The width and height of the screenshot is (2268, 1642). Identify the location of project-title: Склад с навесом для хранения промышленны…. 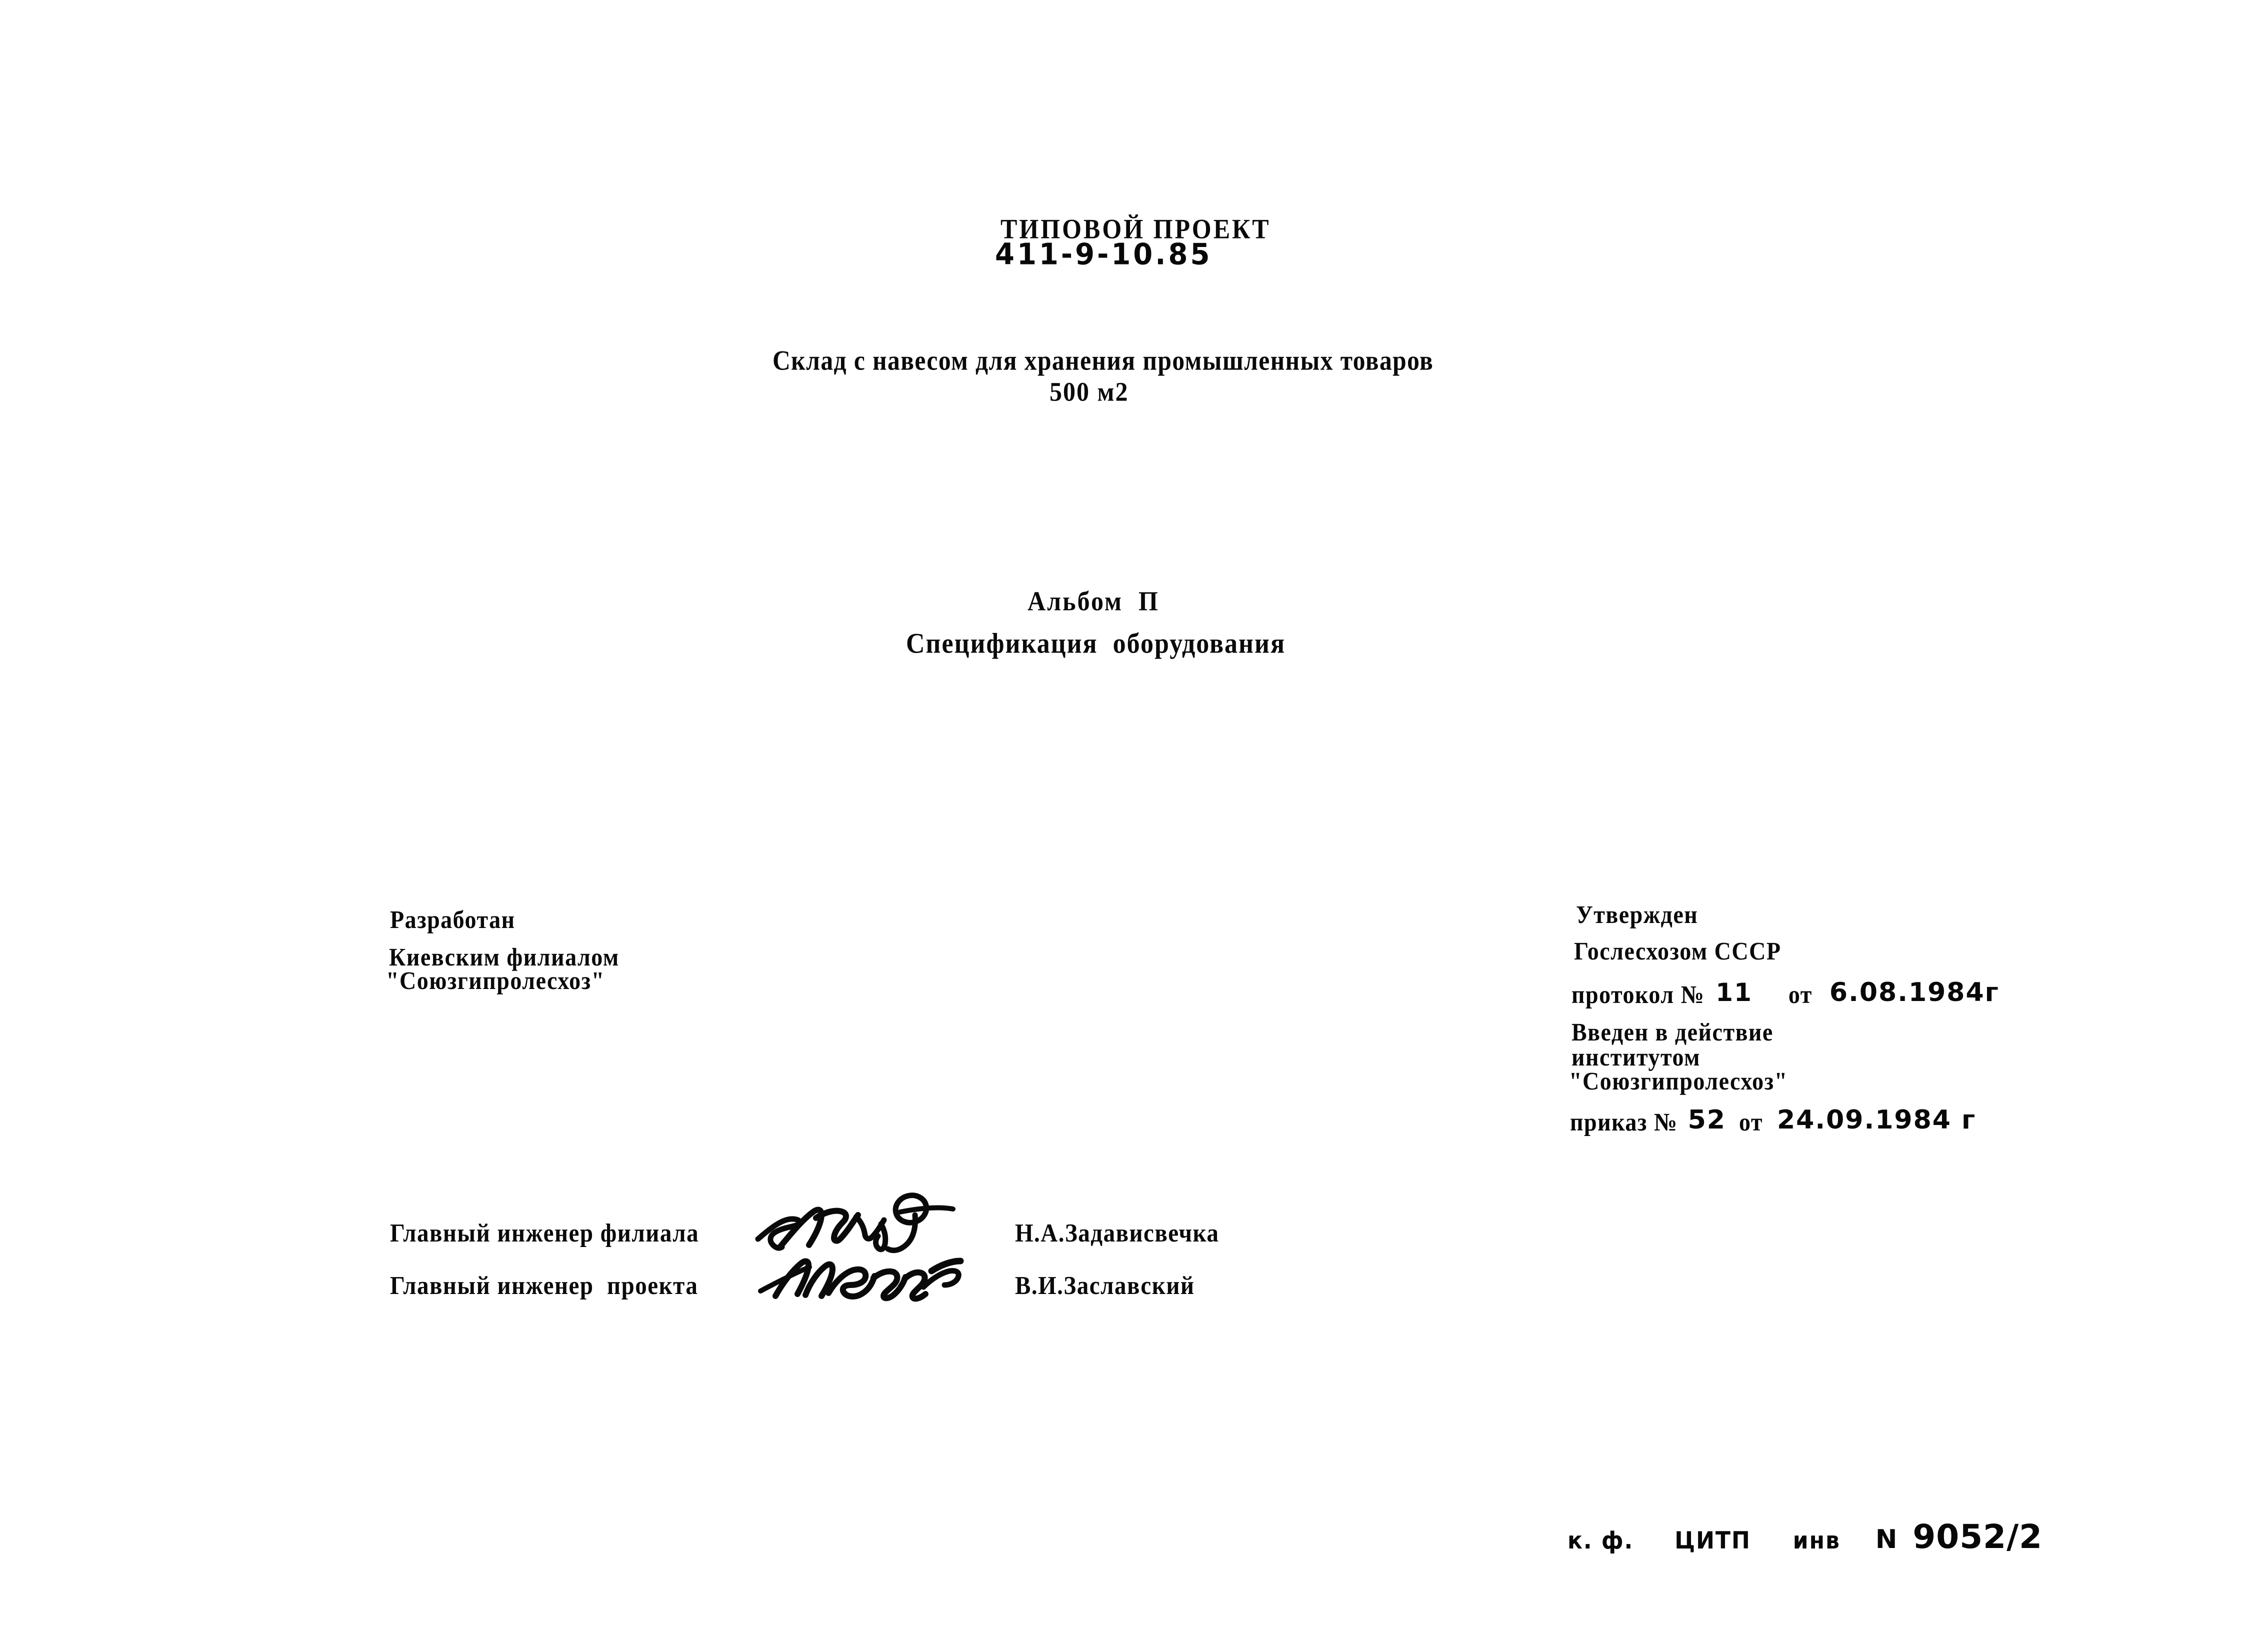
(1103, 361).